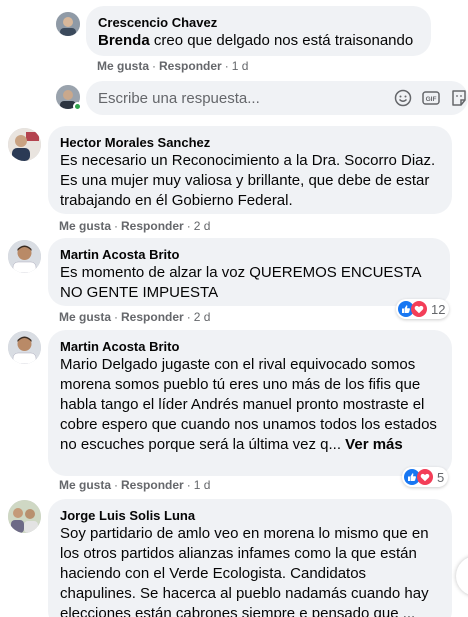 This screenshot has height=617, width=468. Describe the element at coordinates (462, 576) in the screenshot. I see `scroll-edge-button` at that location.